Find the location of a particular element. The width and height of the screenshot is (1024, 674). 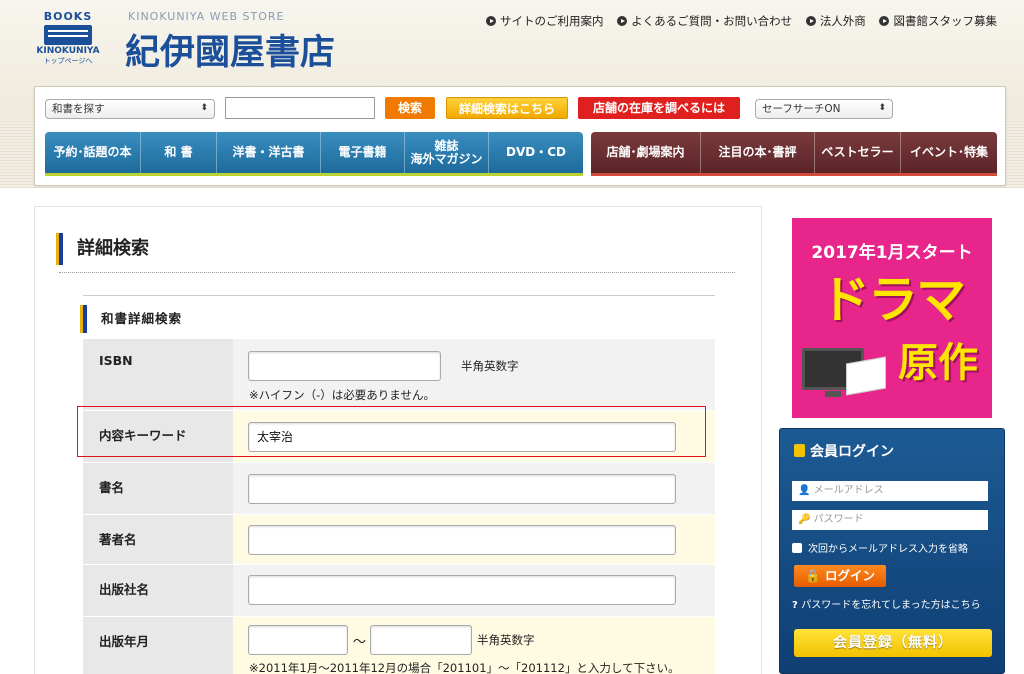

nav-japanese-books: 和 書 is located at coordinates (179, 152).